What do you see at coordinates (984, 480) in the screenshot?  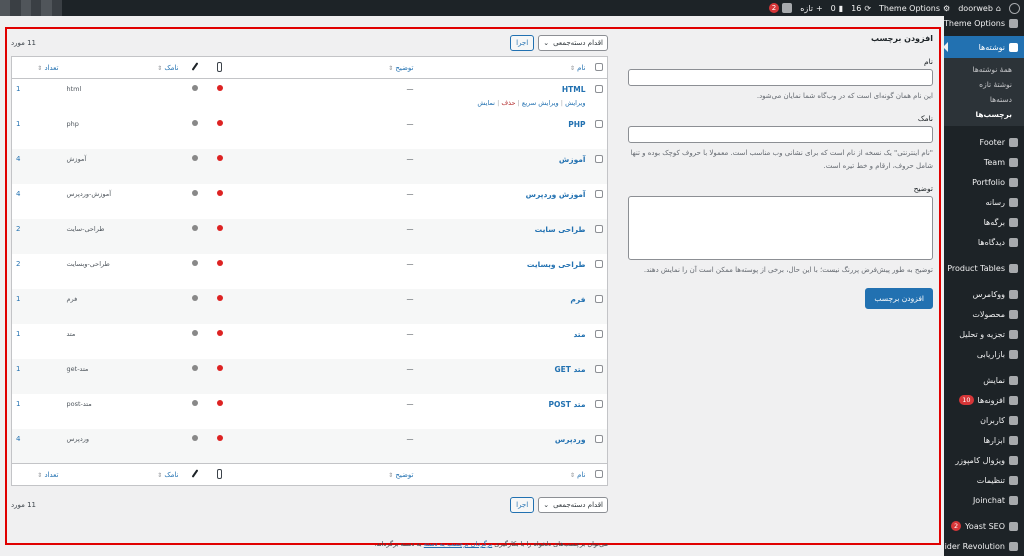 I see `sidebar-item-16: تنظیمات` at bounding box center [984, 480].